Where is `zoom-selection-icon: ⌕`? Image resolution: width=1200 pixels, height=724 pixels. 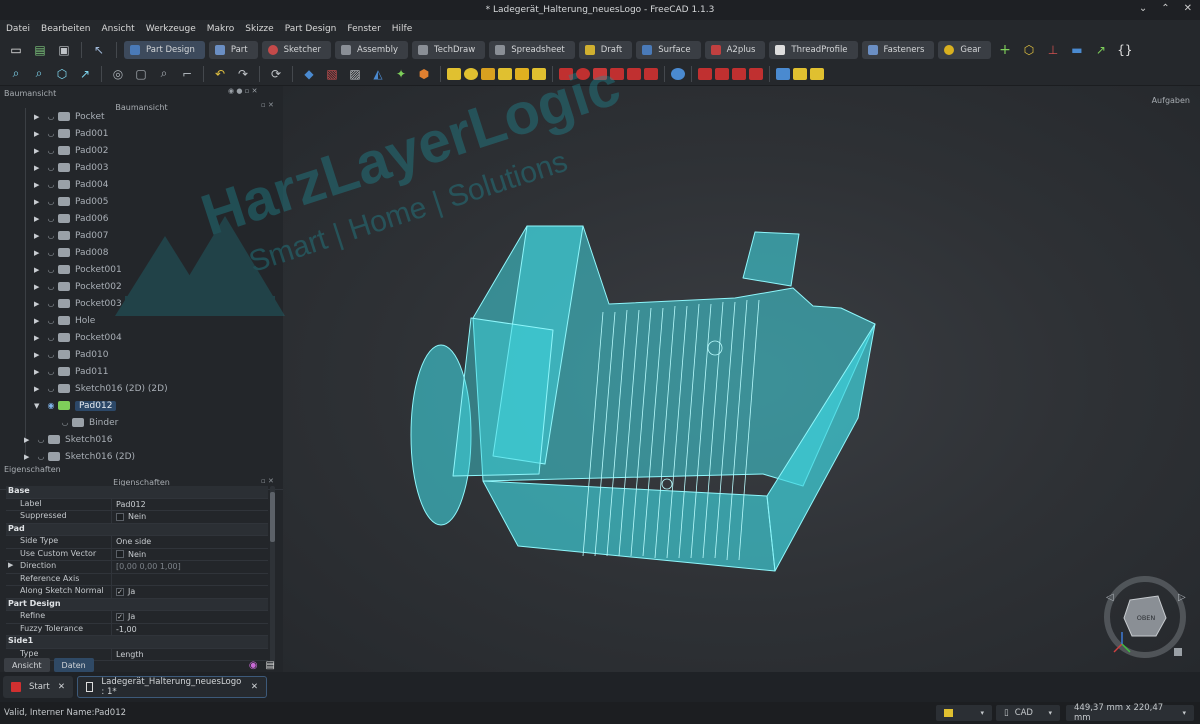
zoom-selection-icon: ⌕ is located at coordinates (39, 74).